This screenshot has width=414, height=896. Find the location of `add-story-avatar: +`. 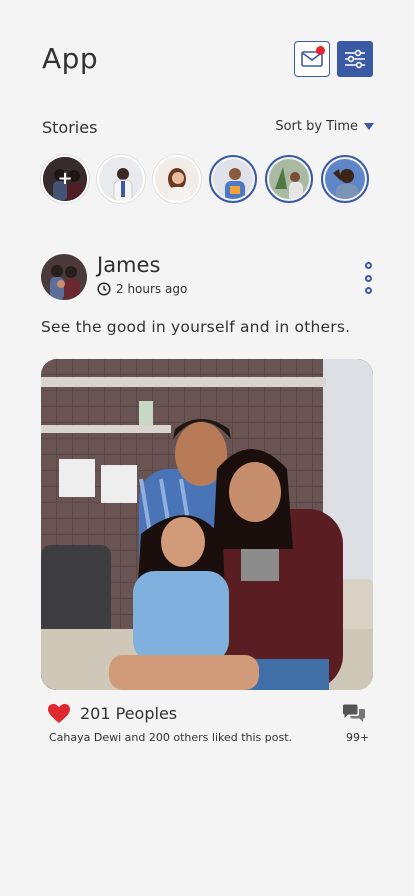

add-story-avatar: + is located at coordinates (65, 179).